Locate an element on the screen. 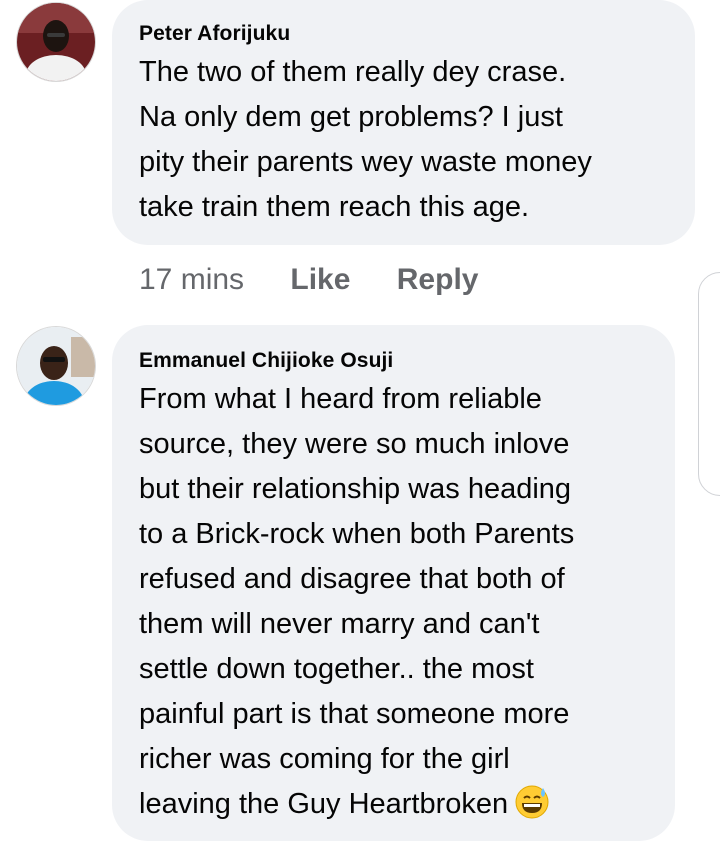 This screenshot has height=849, width=720. comment-text-line: refused and disagree that both of is located at coordinates (352, 579).